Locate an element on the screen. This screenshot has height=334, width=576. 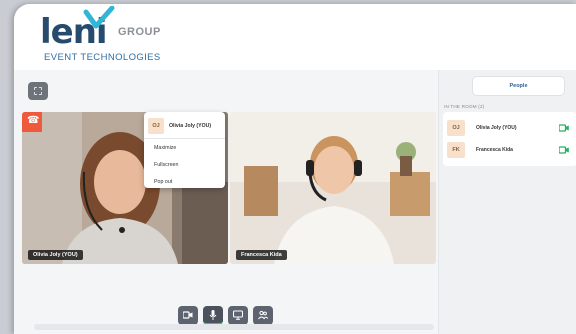
screen-share-button is located at coordinates (238, 315).